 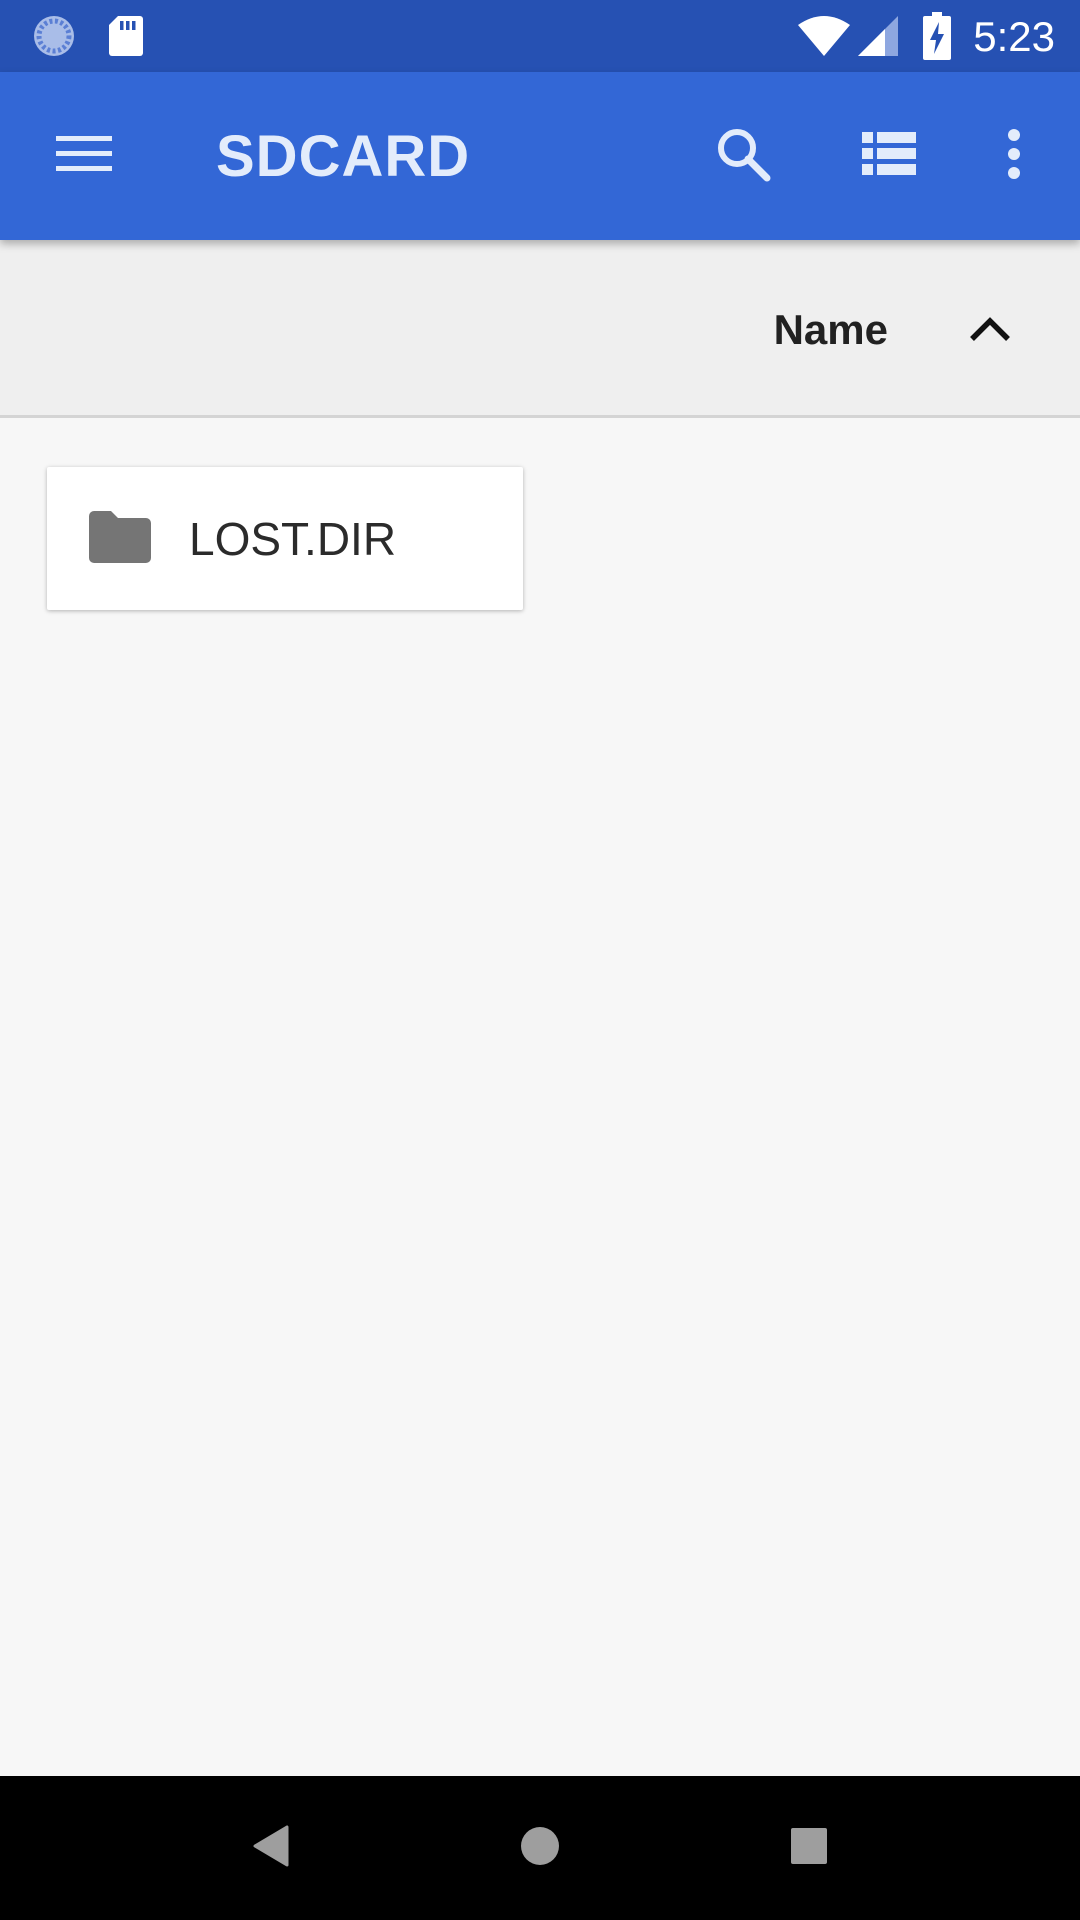 I want to click on back-button, so click(x=271, y=1848).